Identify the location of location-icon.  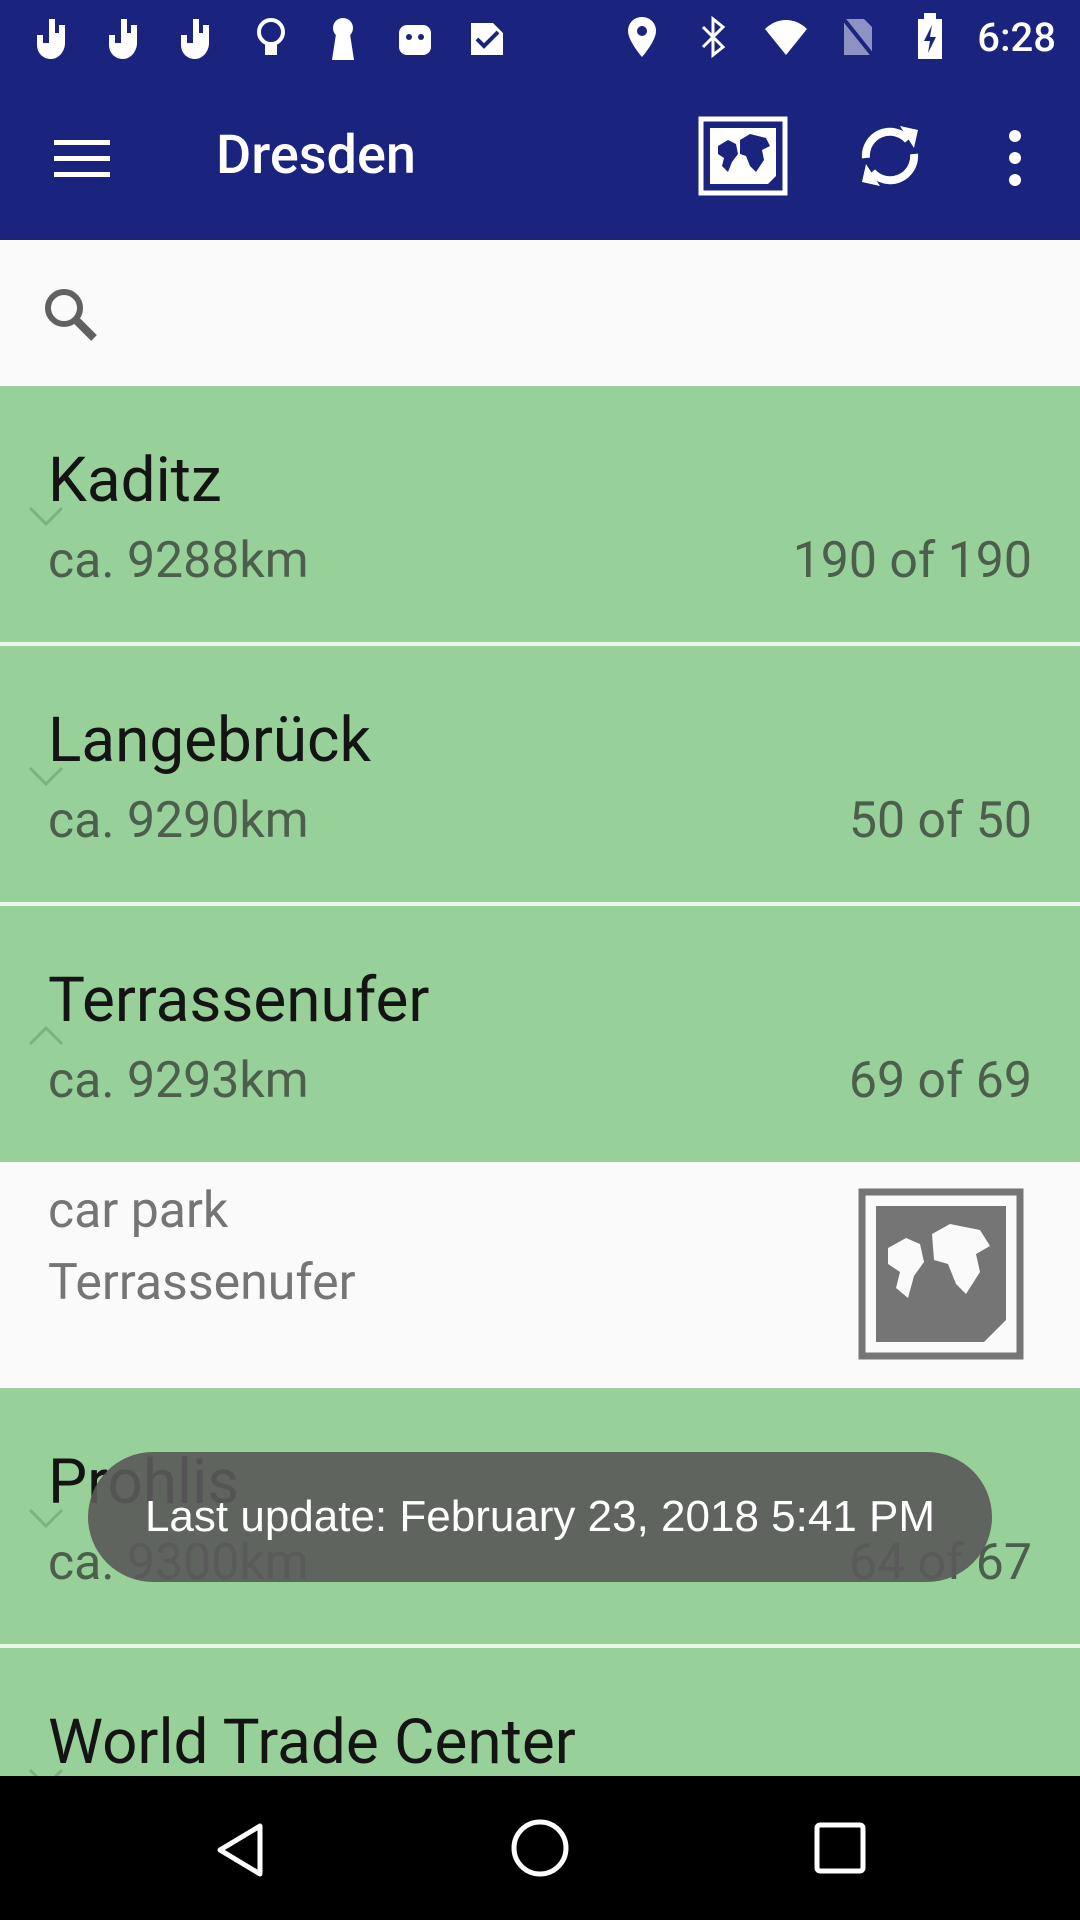
(642, 37).